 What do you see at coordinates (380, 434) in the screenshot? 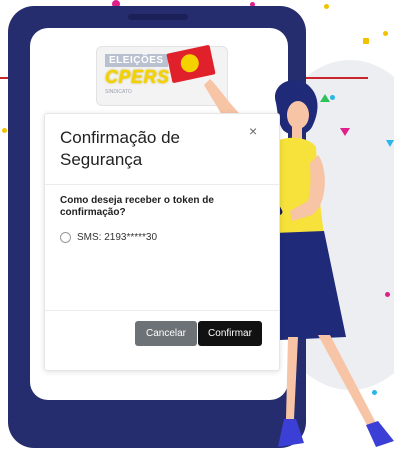
I see `woman-shoe-right` at bounding box center [380, 434].